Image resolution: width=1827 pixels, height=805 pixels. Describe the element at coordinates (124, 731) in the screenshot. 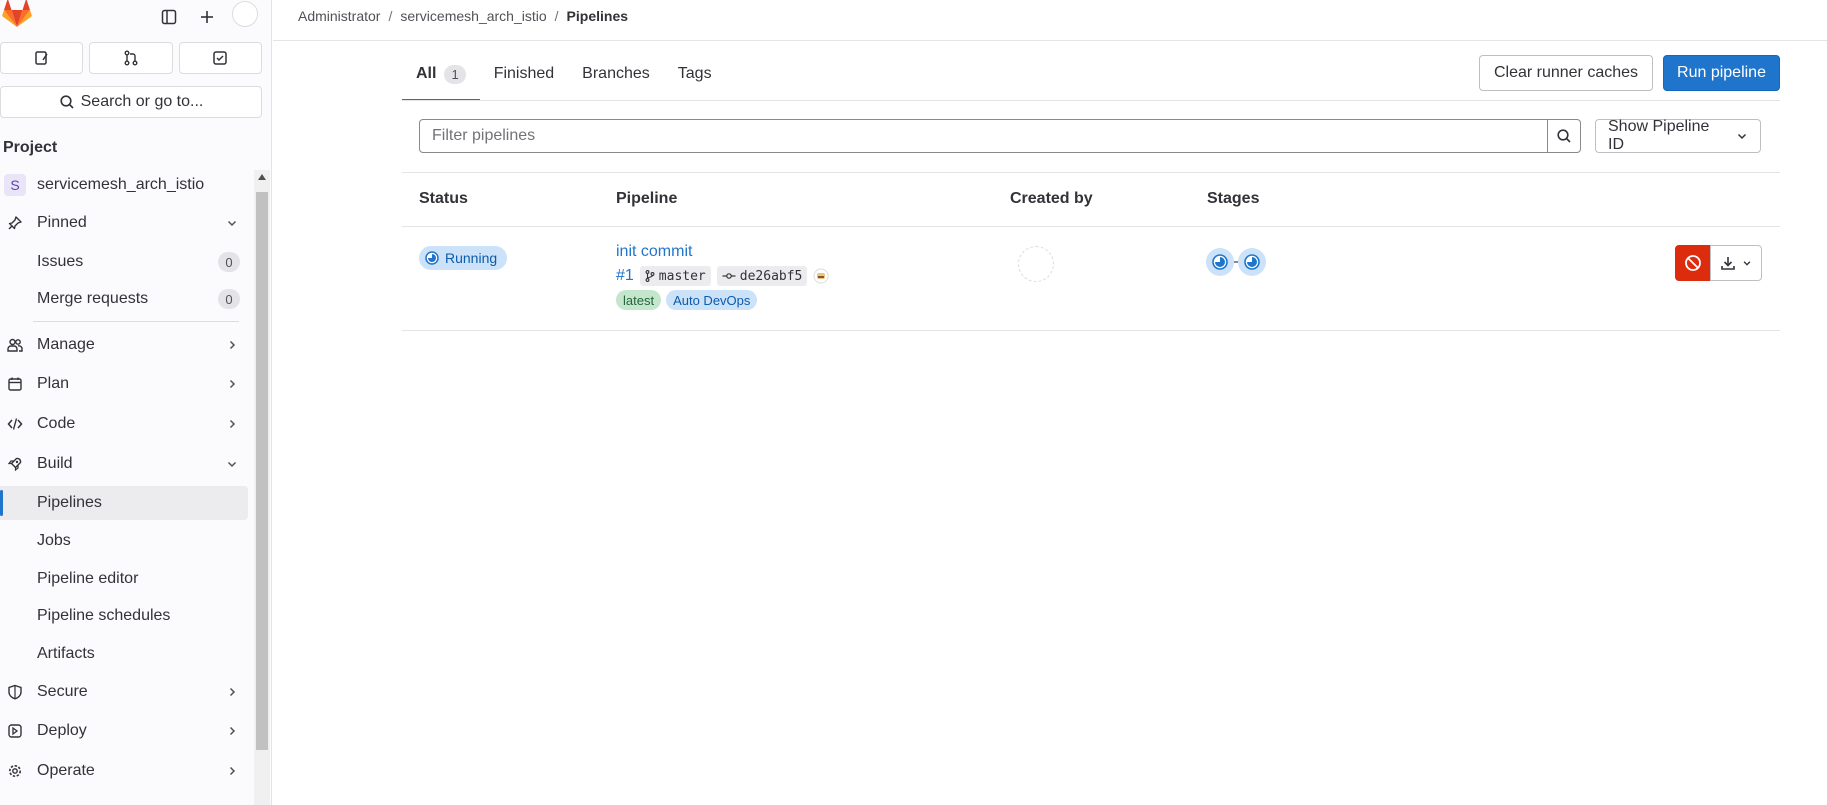

I see `sidebar-item-deploy: Deploy` at that location.